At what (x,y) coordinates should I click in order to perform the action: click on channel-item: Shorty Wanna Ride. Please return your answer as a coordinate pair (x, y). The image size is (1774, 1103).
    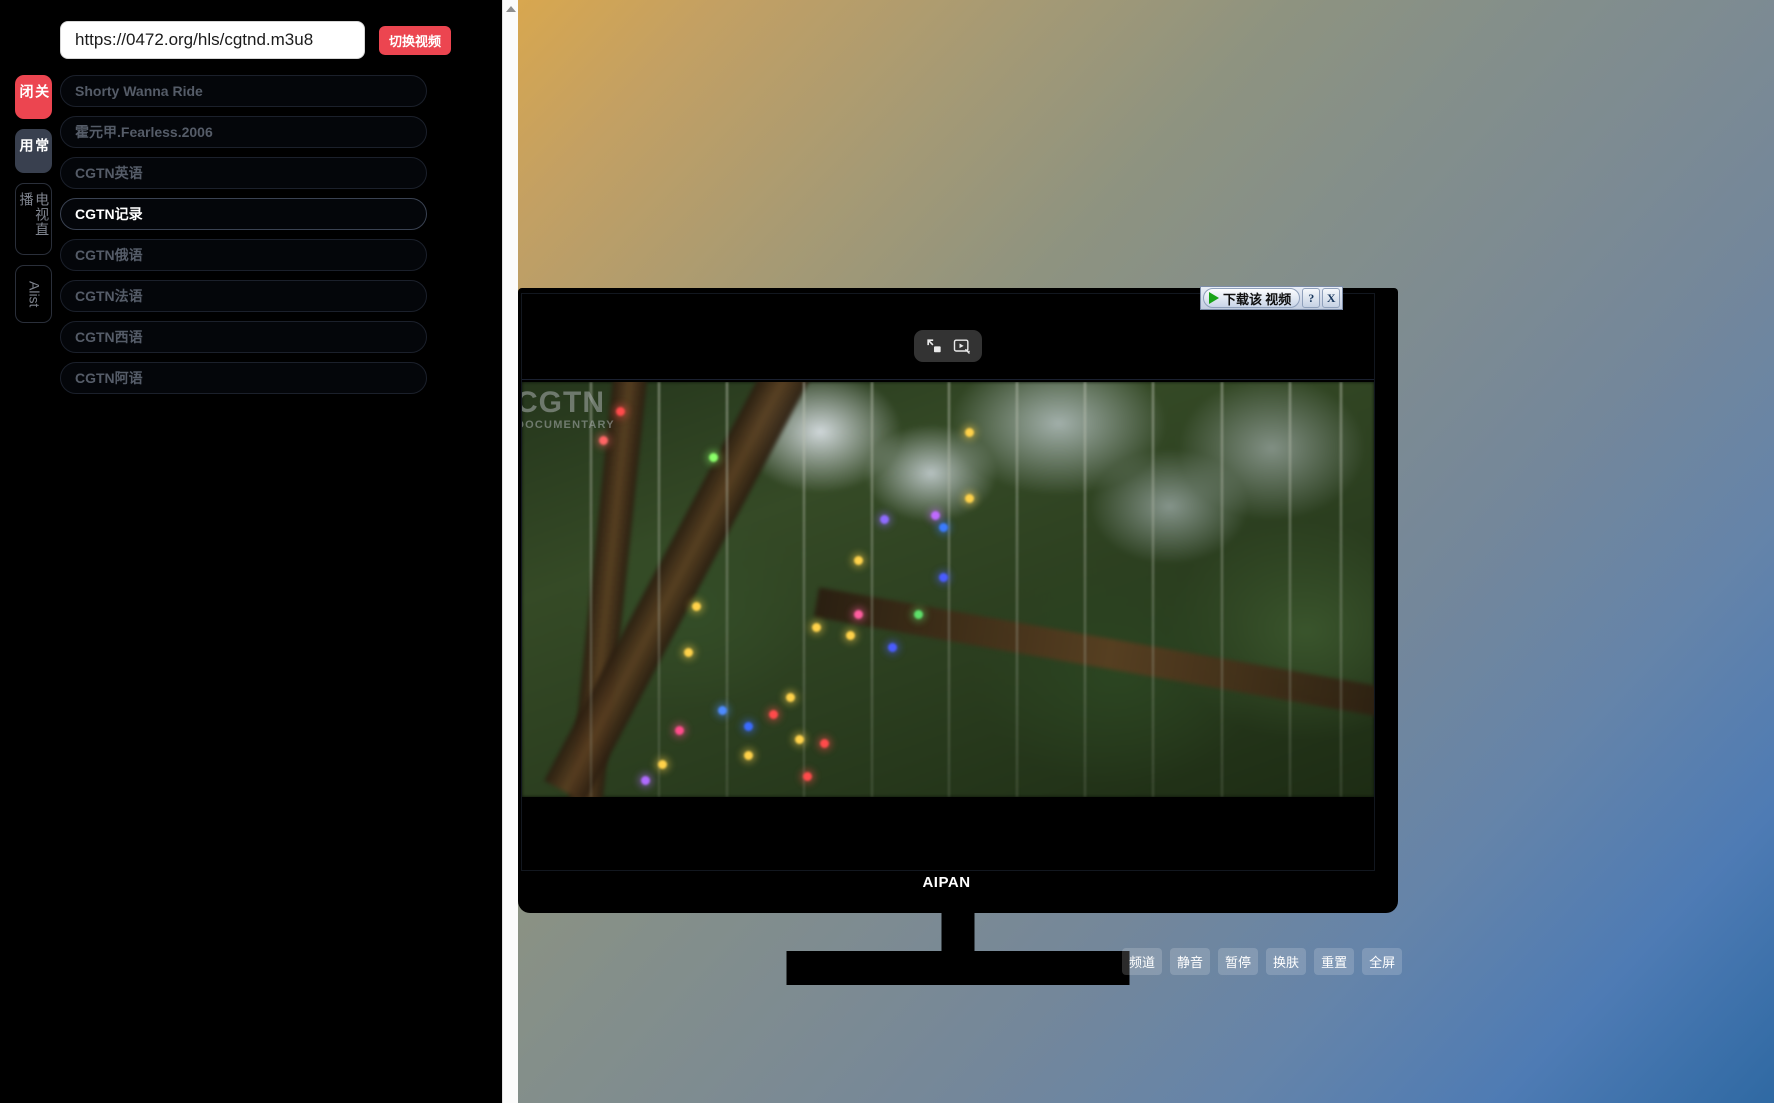
    Looking at the image, I should click on (243, 91).